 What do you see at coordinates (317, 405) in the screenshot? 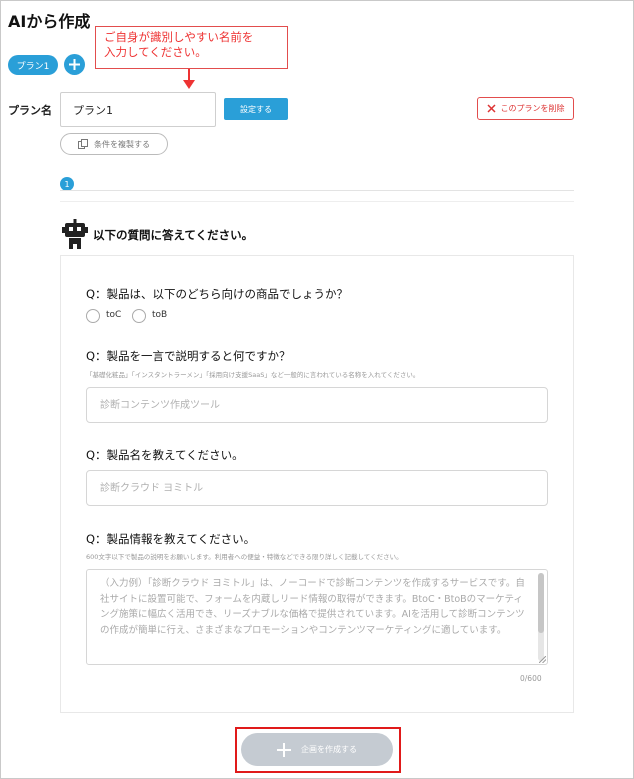
I see `product-category-input` at bounding box center [317, 405].